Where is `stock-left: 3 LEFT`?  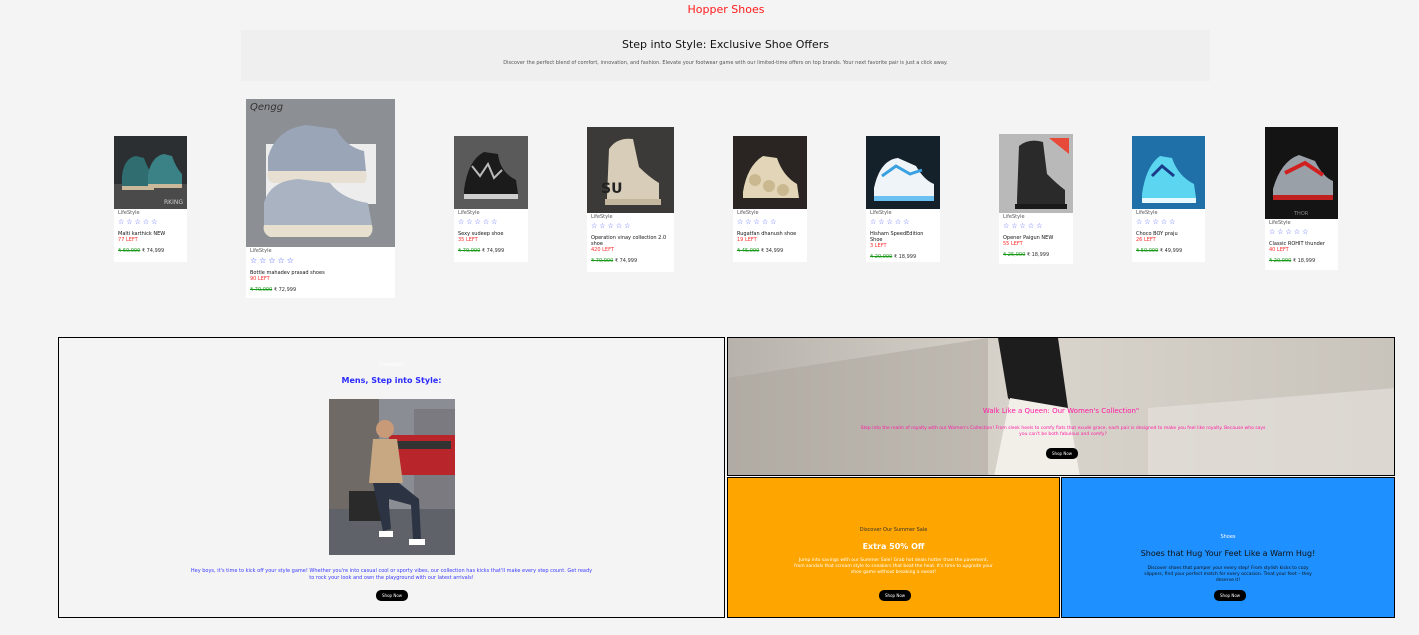 stock-left: 3 LEFT is located at coordinates (878, 246).